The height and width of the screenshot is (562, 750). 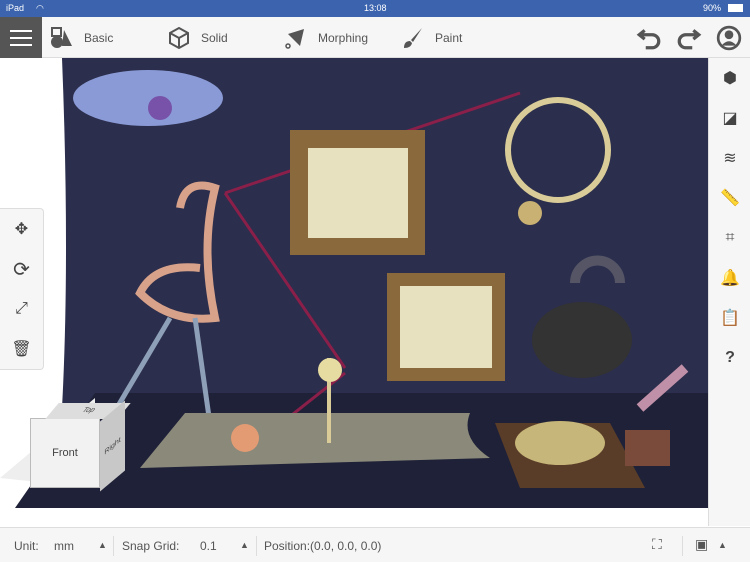 I want to click on morphing-label: Morphing, so click(x=343, y=37).